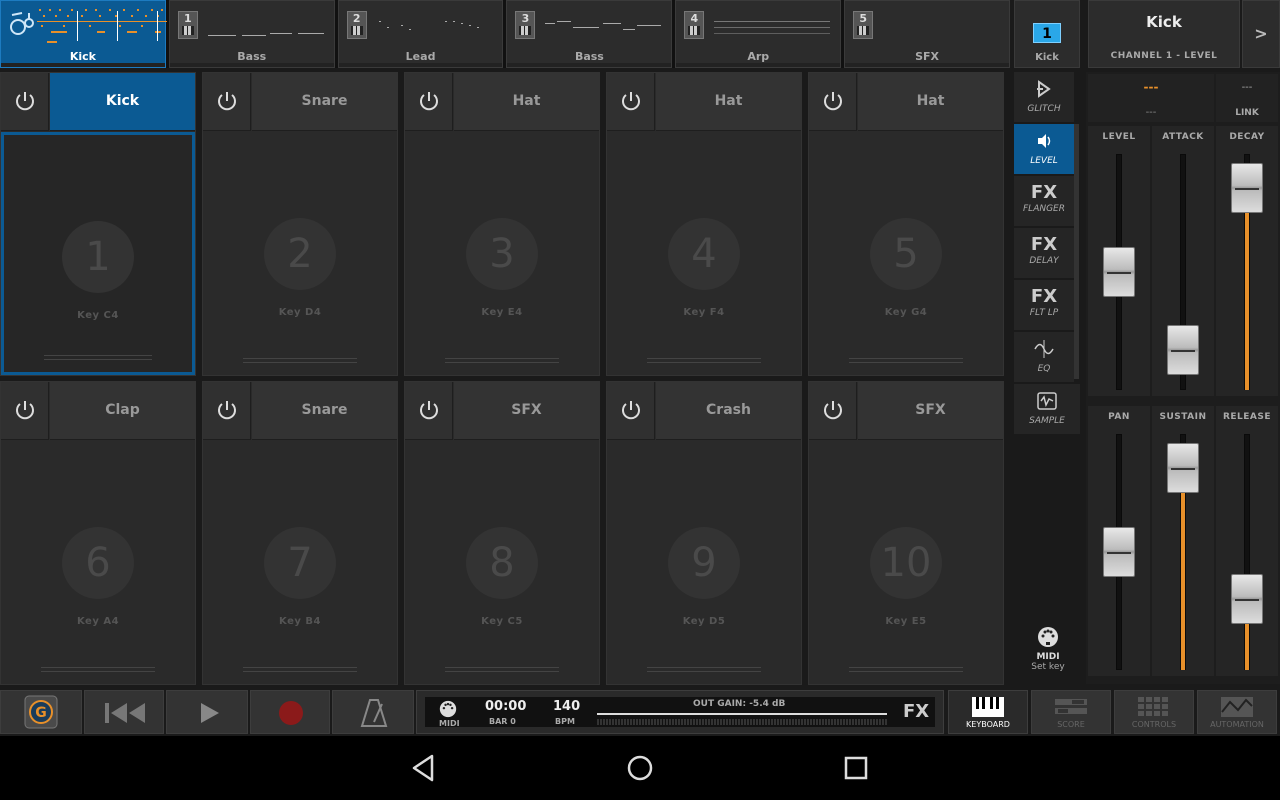  I want to click on pad-trigger-area: 6 Key A4, so click(98, 562).